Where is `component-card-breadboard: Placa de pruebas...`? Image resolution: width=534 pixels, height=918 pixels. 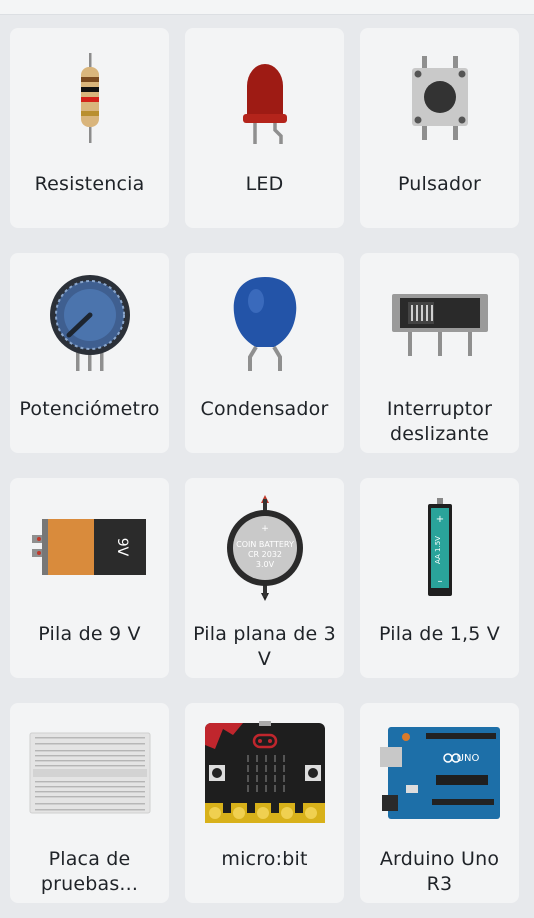 component-card-breadboard: Placa de pruebas... is located at coordinates (89, 803).